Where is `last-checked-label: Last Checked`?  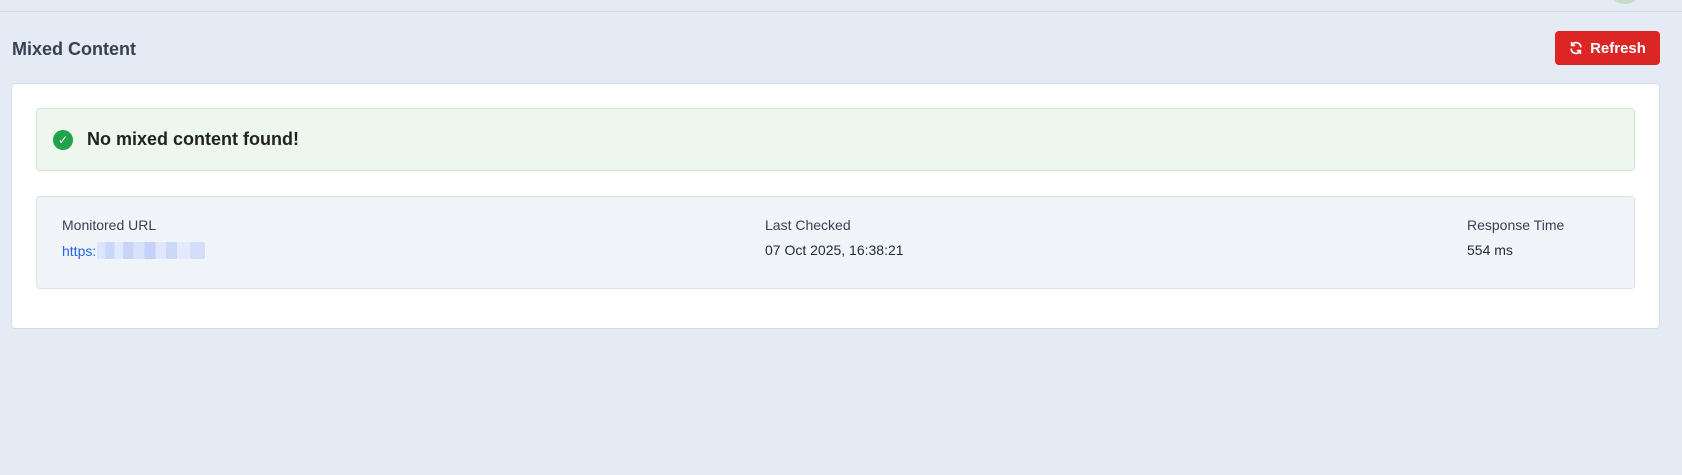
last-checked-label: Last Checked is located at coordinates (808, 225).